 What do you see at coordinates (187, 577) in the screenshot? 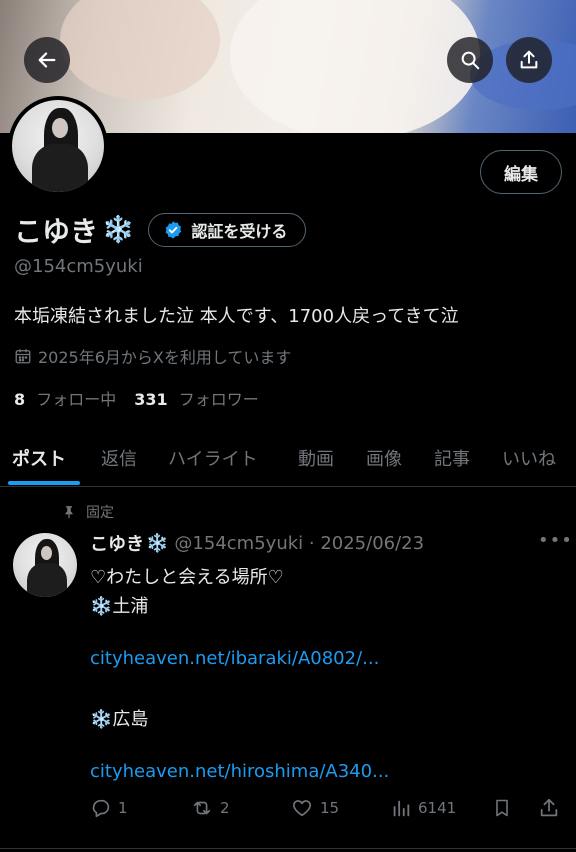
I see `tweet-text-line: ♡わたしと会える場所♡` at bounding box center [187, 577].